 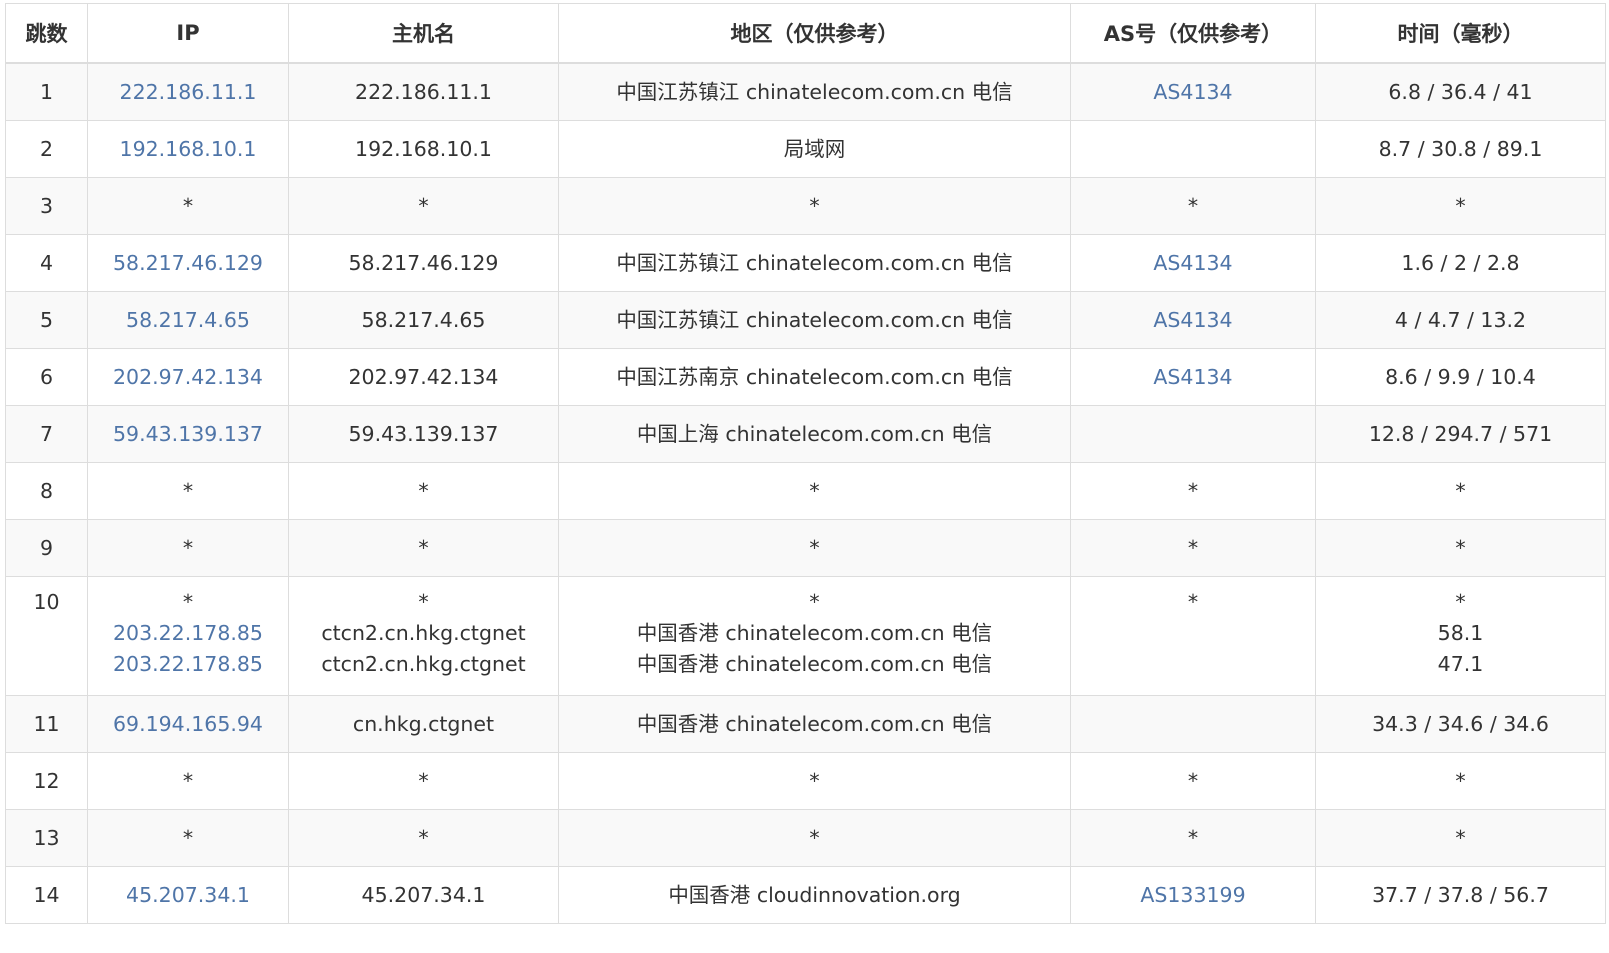 What do you see at coordinates (1460, 33) in the screenshot?
I see `column-header-time: 时间（毫秒）` at bounding box center [1460, 33].